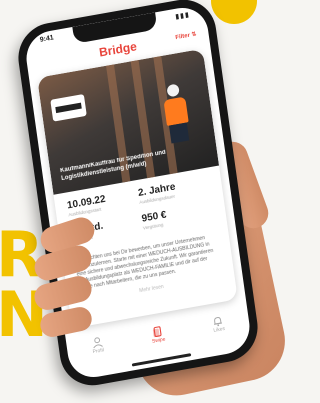 Image resolution: width=320 pixels, height=403 pixels. I want to click on tab-swipe: Swipe, so click(158, 337).